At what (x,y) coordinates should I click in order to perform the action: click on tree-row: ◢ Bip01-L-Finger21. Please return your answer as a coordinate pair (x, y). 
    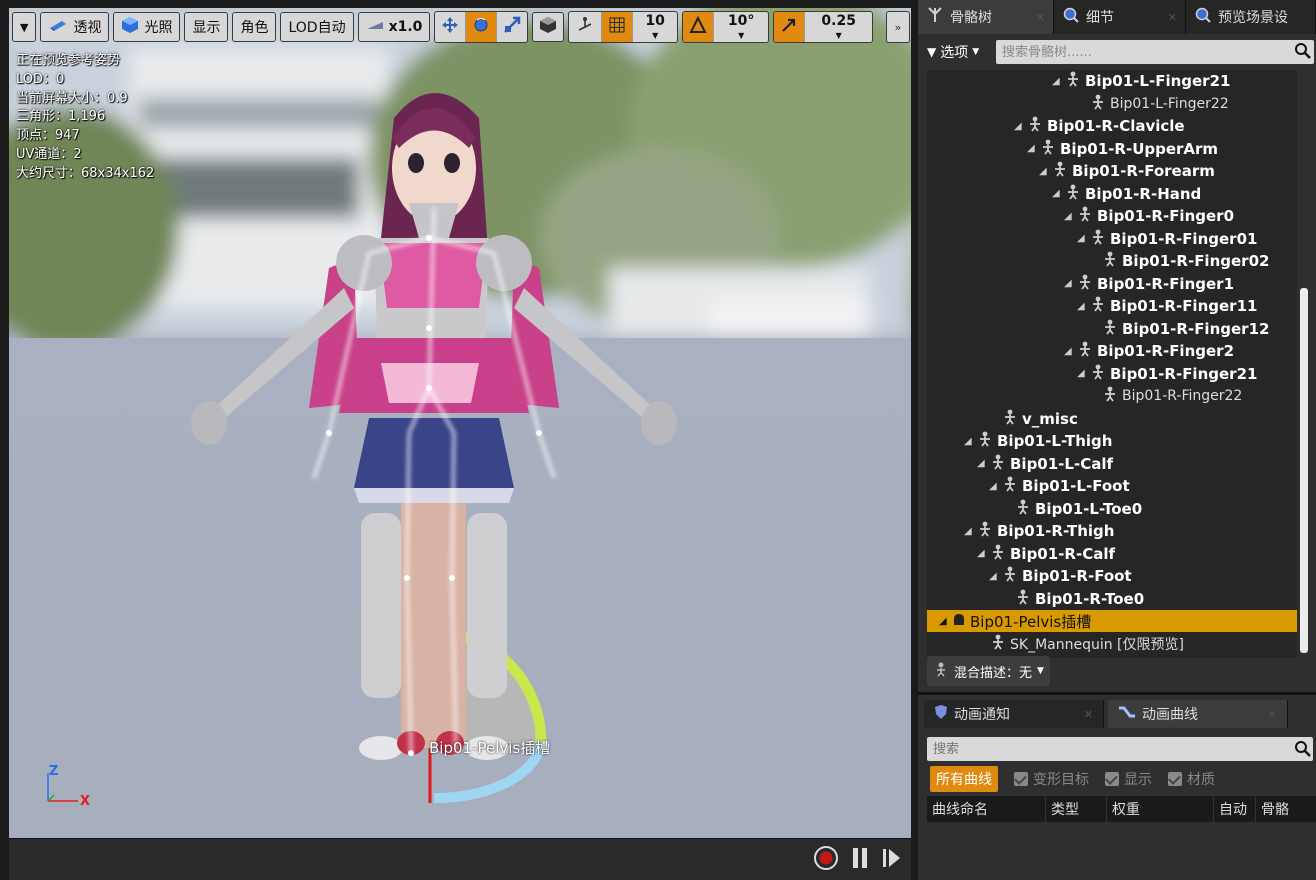
    Looking at the image, I should click on (1141, 81).